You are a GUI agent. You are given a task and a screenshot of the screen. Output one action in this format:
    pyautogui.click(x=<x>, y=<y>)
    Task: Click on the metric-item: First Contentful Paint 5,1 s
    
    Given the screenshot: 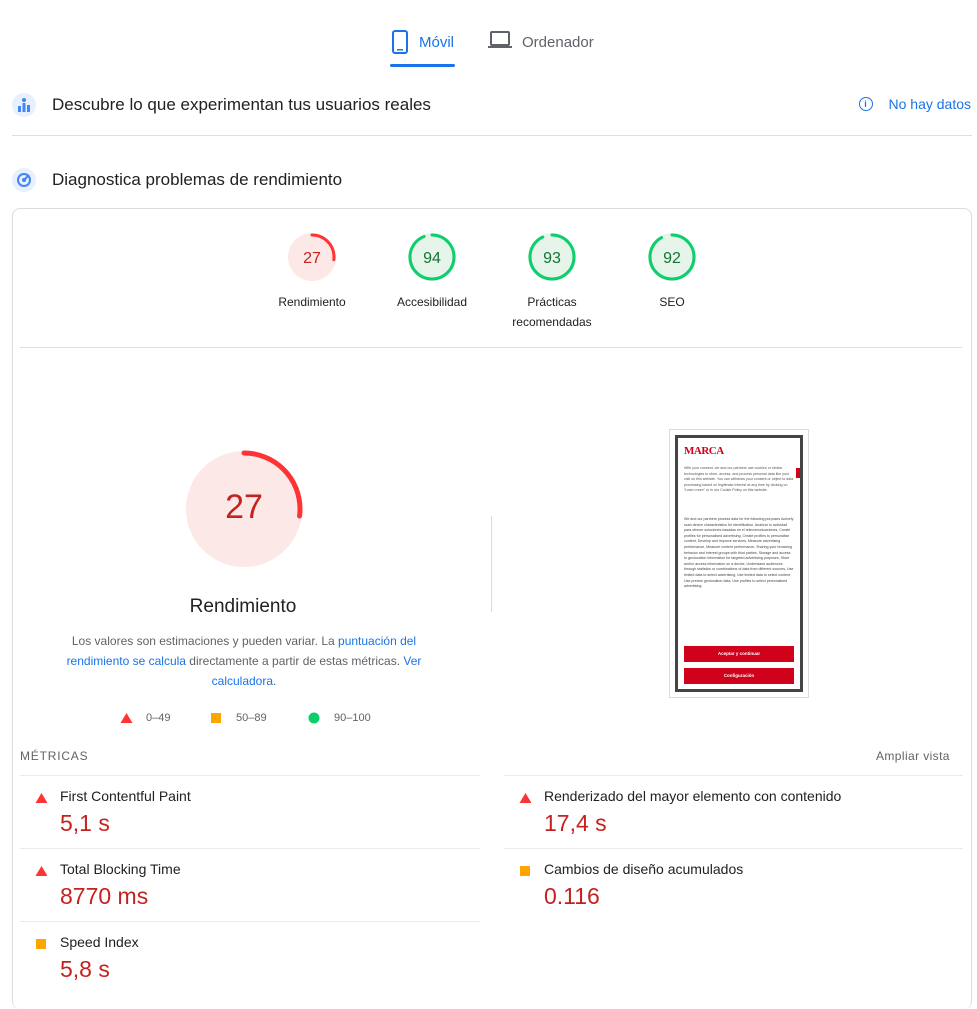 What is the action you would take?
    pyautogui.click(x=248, y=818)
    